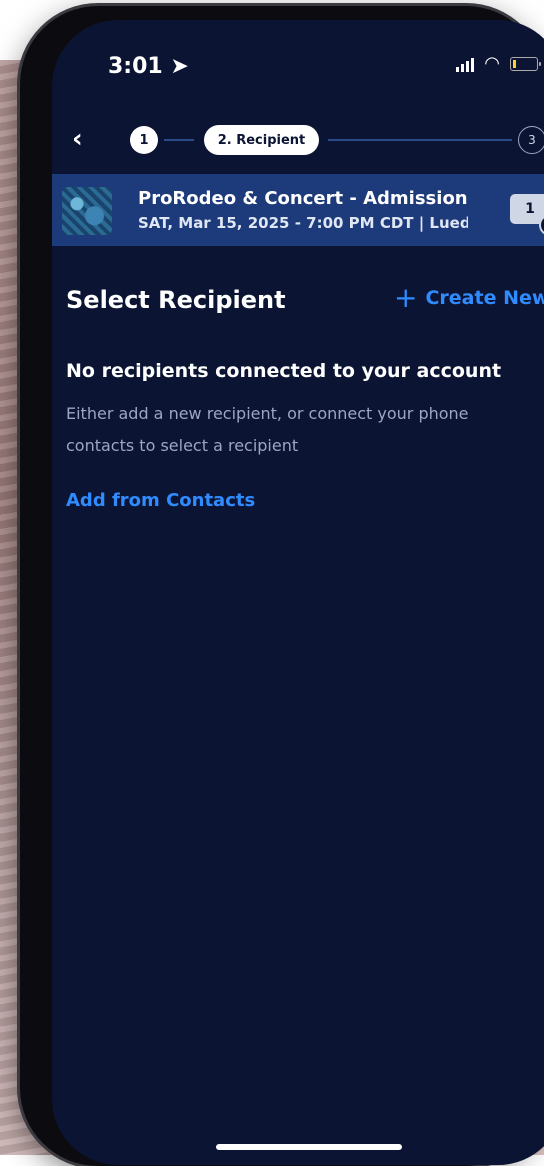 This screenshot has height=1166, width=544. Describe the element at coordinates (160, 500) in the screenshot. I see `add-from-contacts-link: Add from Contacts` at that location.